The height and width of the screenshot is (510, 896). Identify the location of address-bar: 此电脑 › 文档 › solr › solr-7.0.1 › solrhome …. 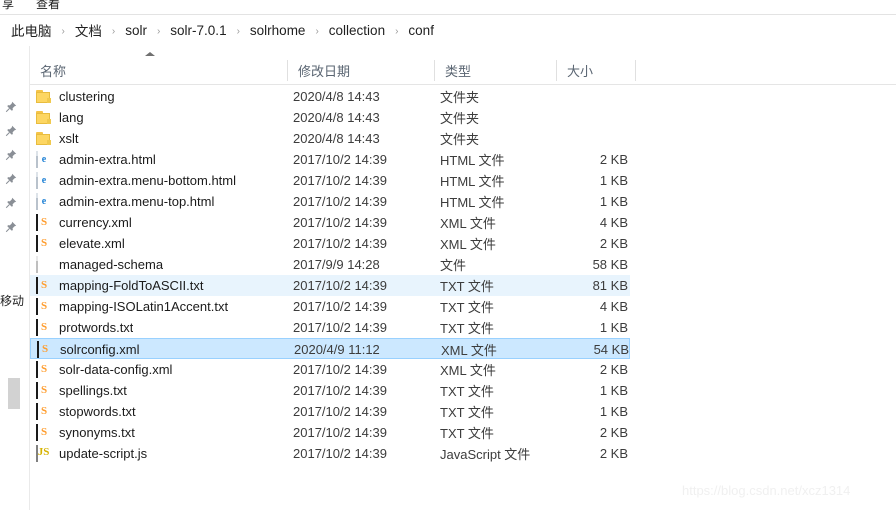
(448, 30).